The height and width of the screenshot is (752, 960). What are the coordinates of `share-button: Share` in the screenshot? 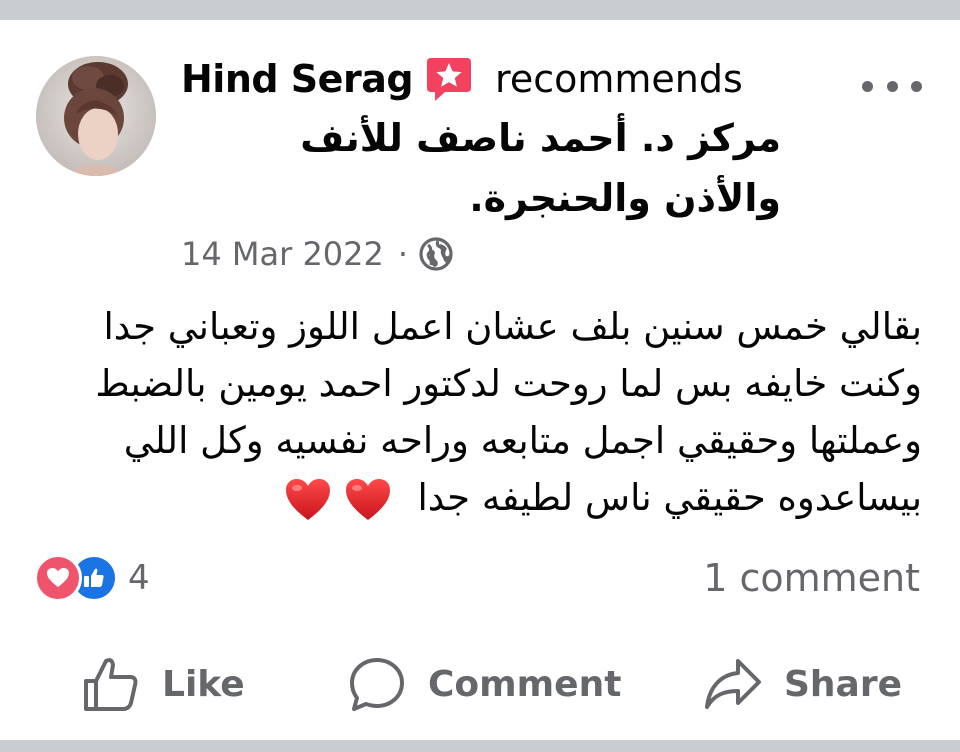 It's located at (803, 684).